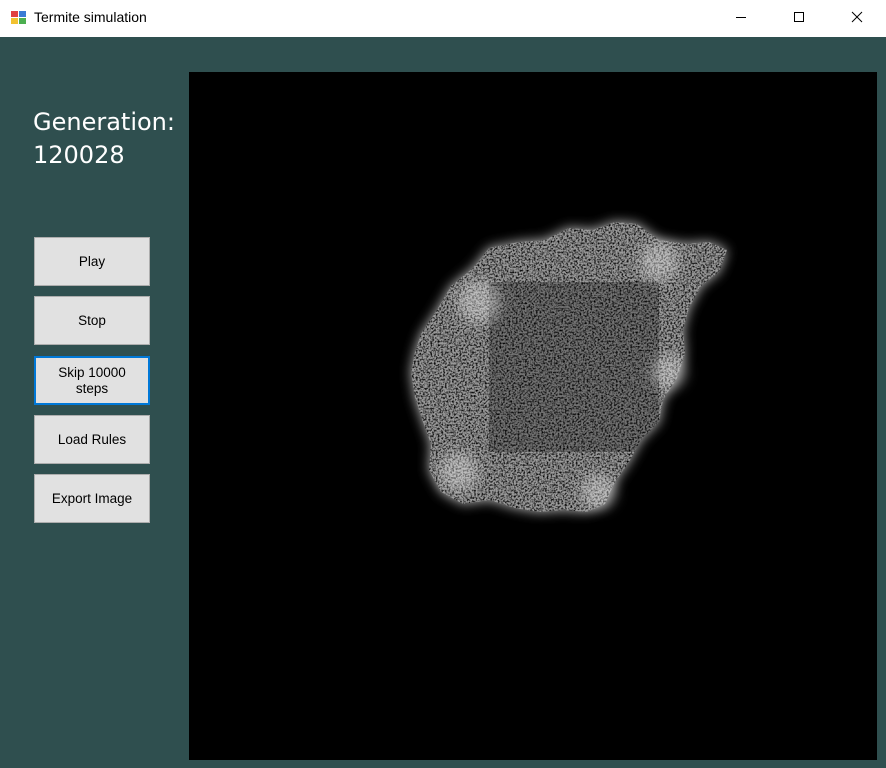 The image size is (886, 768). I want to click on minimize-icon, so click(741, 19).